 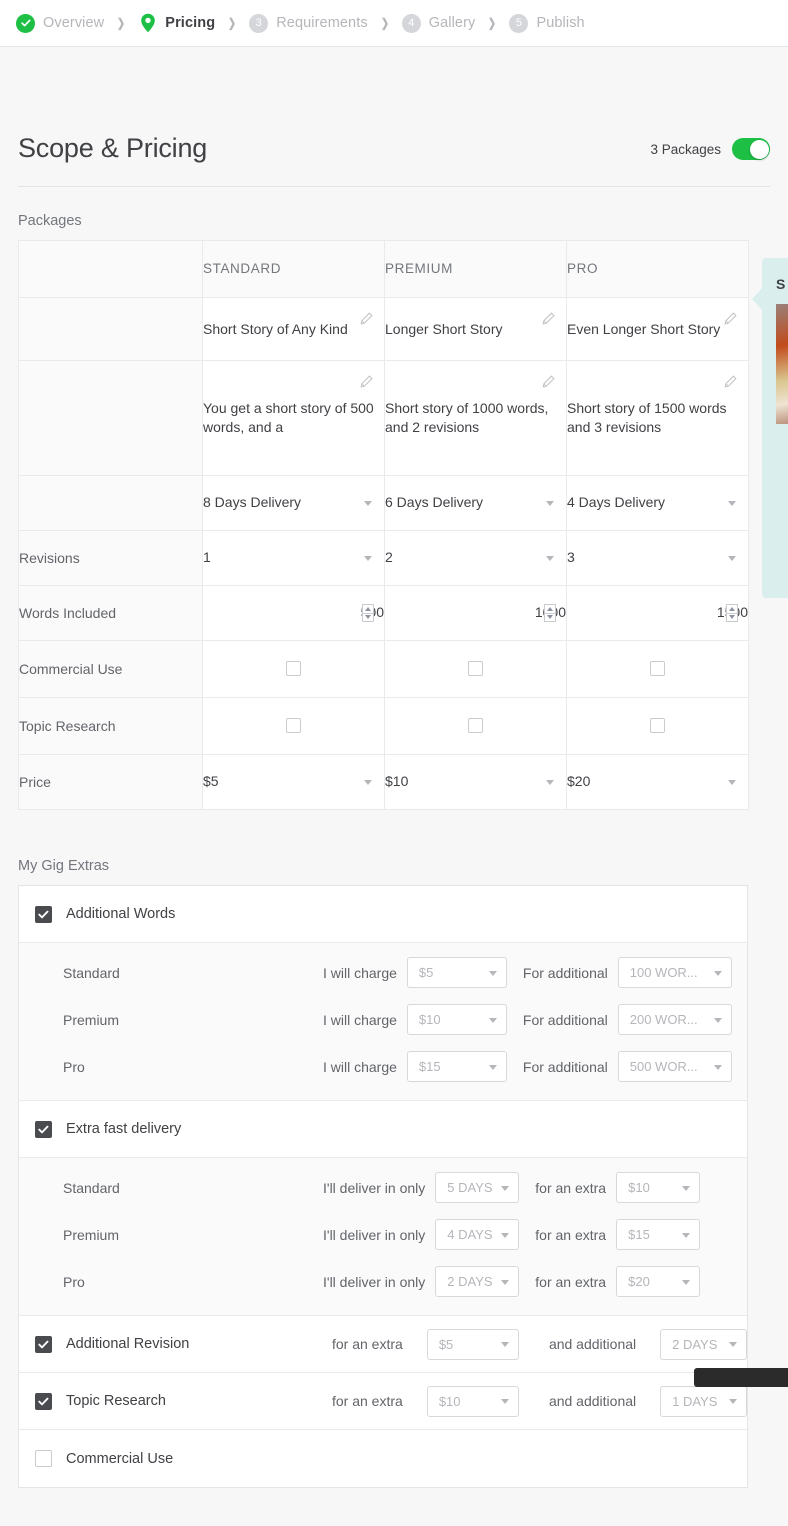 I want to click on check-circle-icon, so click(x=25, y=23).